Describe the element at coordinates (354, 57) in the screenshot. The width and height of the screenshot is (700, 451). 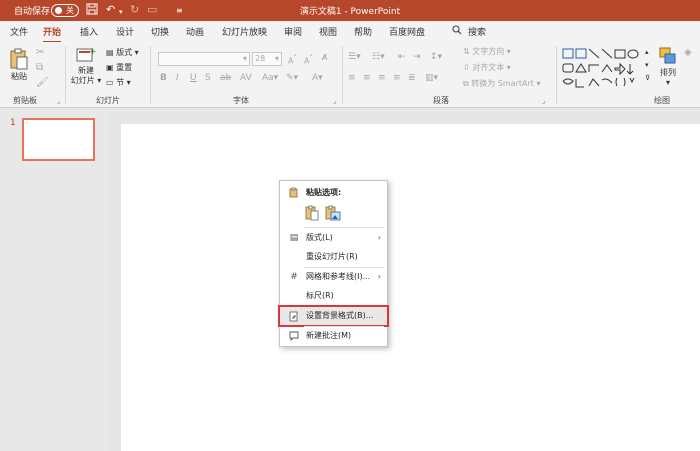
I see `bullets-icon: ☰▾` at that location.